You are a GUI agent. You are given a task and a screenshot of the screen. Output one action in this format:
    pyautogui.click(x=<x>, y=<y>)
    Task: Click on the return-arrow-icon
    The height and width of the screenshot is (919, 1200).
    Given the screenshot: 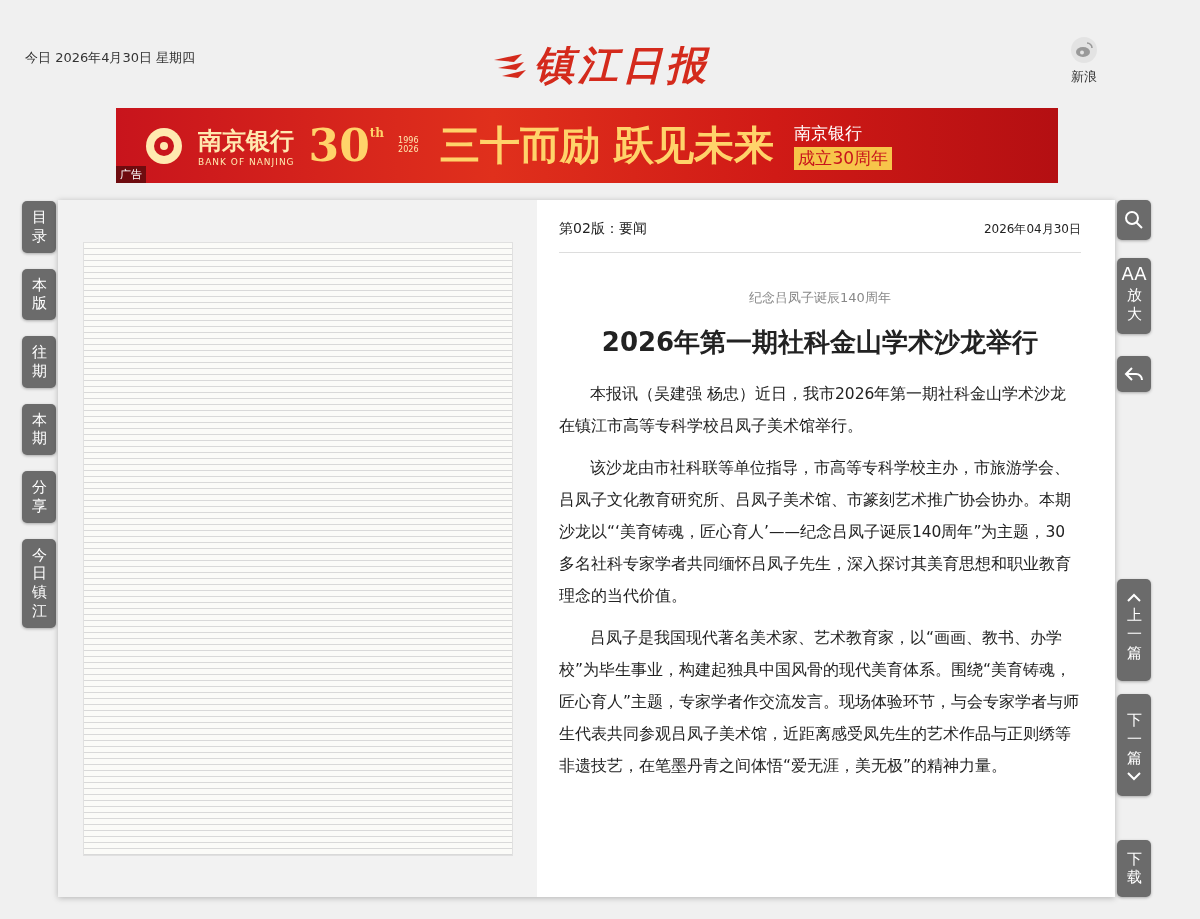 What is the action you would take?
    pyautogui.click(x=1134, y=373)
    